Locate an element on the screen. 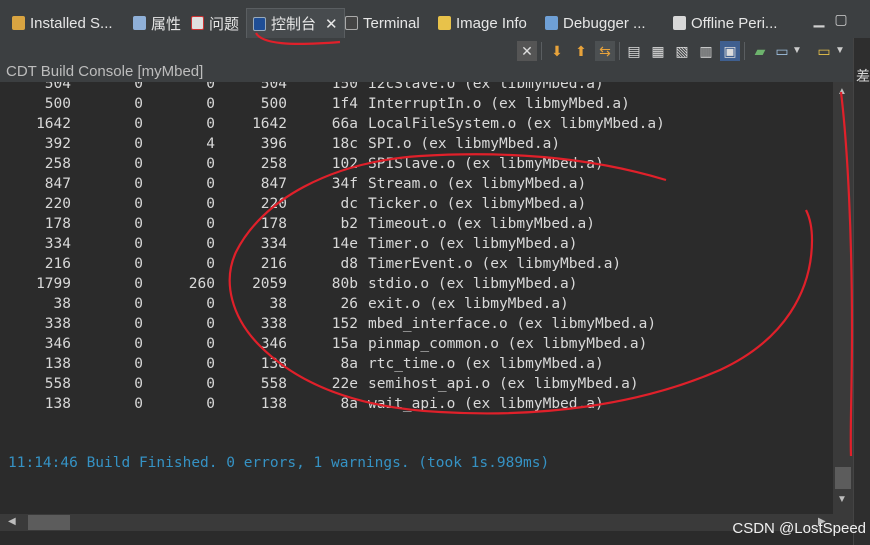  console-title: CDT Build Console [myMbed] is located at coordinates (430, 72).